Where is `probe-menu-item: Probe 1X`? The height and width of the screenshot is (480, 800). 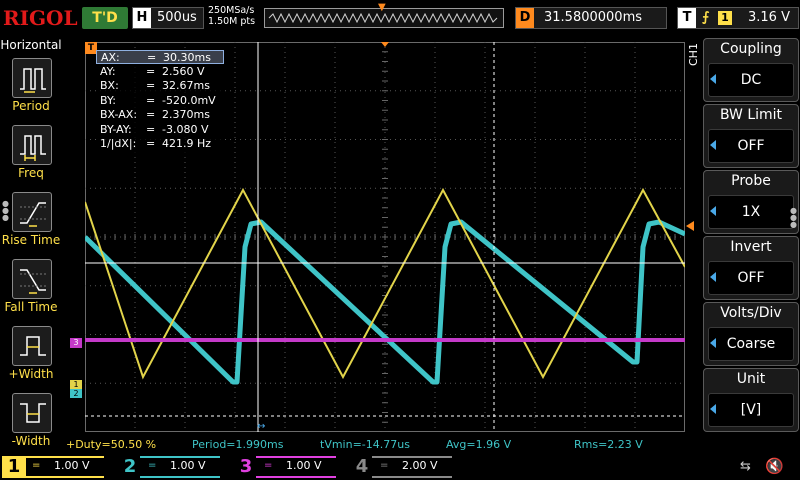
probe-menu-item: Probe 1X is located at coordinates (751, 202).